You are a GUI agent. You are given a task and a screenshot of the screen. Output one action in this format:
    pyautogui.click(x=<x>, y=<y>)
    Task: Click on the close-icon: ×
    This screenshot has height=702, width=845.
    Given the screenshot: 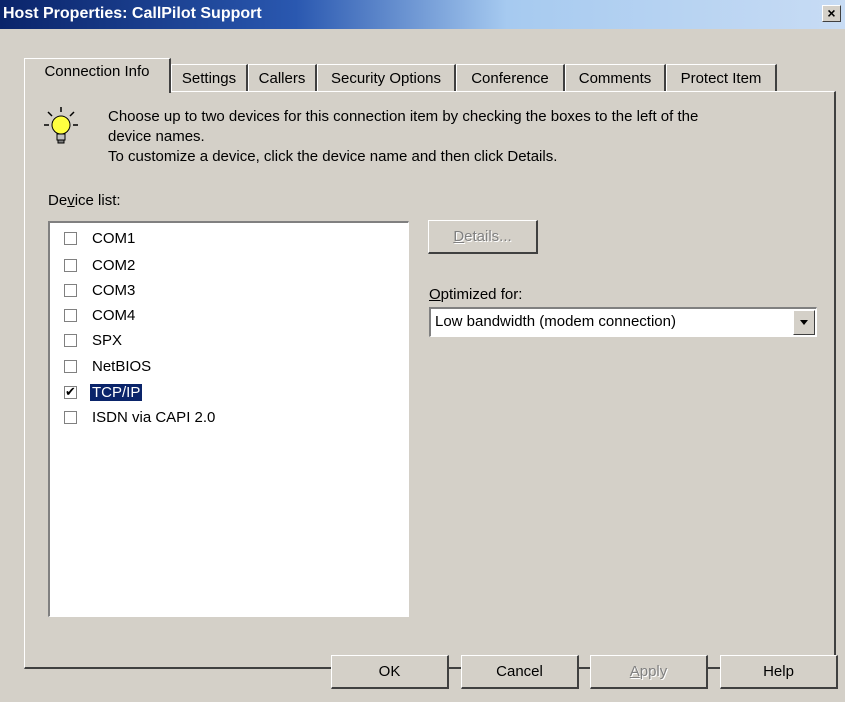 What is the action you would take?
    pyautogui.click(x=831, y=13)
    